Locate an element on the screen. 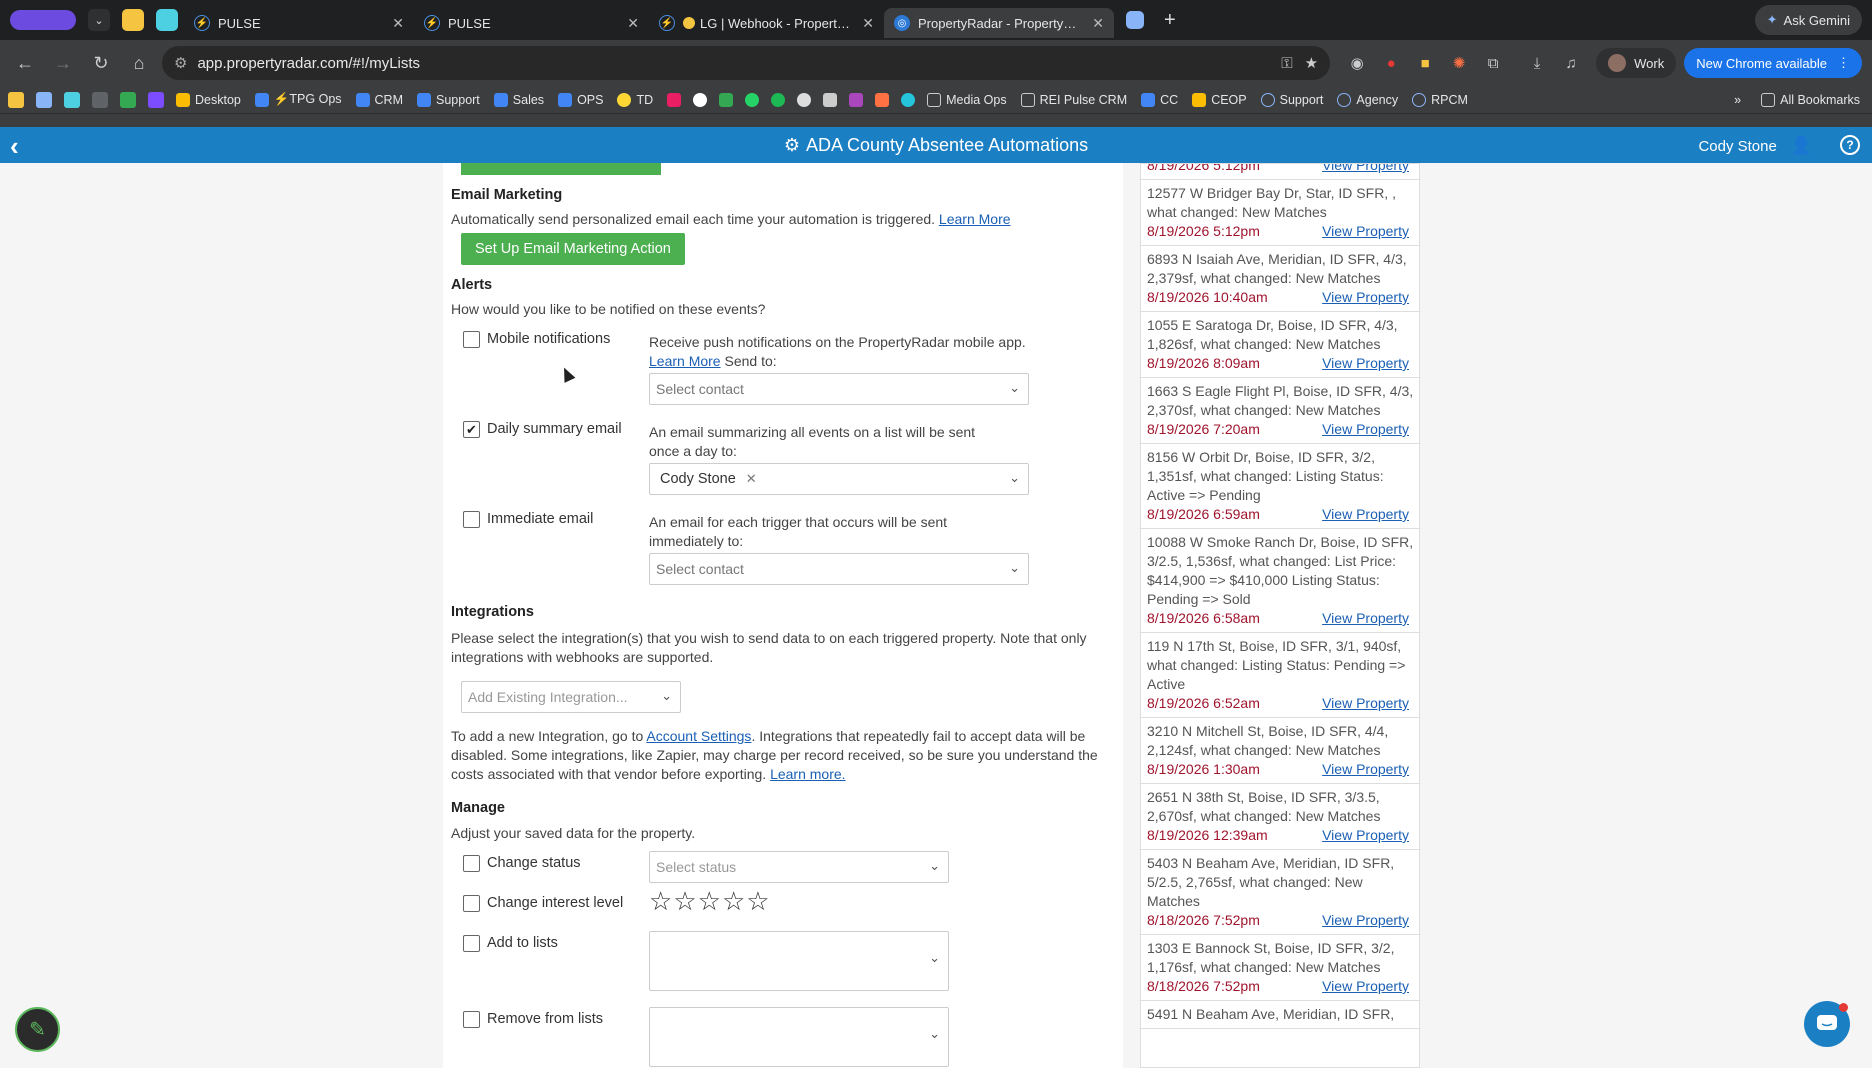  daily-summary-checkbox: ✔ is located at coordinates (471, 429).